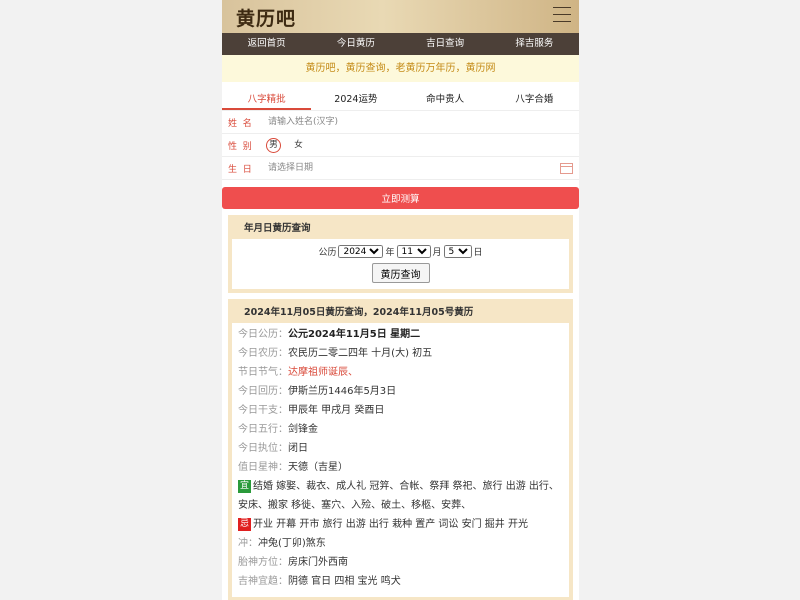  Describe the element at coordinates (437, 253) in the screenshot. I see `month-unit: 月` at that location.